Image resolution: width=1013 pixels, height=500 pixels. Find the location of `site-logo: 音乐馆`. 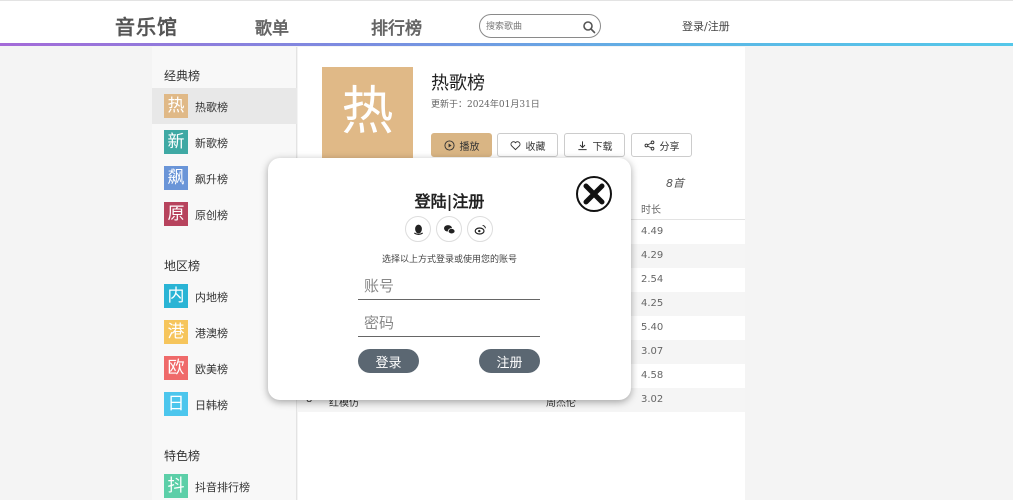

site-logo: 音乐馆 is located at coordinates (146, 25).